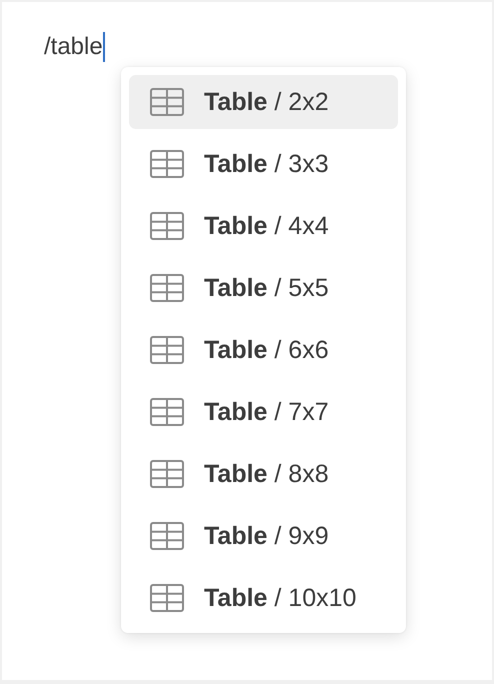 The height and width of the screenshot is (684, 494). I want to click on menu-item: Table / 7x7, so click(263, 412).